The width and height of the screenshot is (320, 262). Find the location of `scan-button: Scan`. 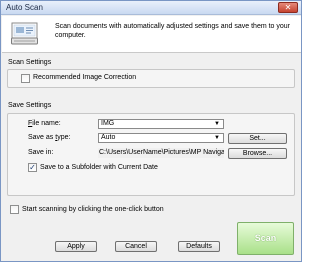

scan-button: Scan is located at coordinates (265, 238).